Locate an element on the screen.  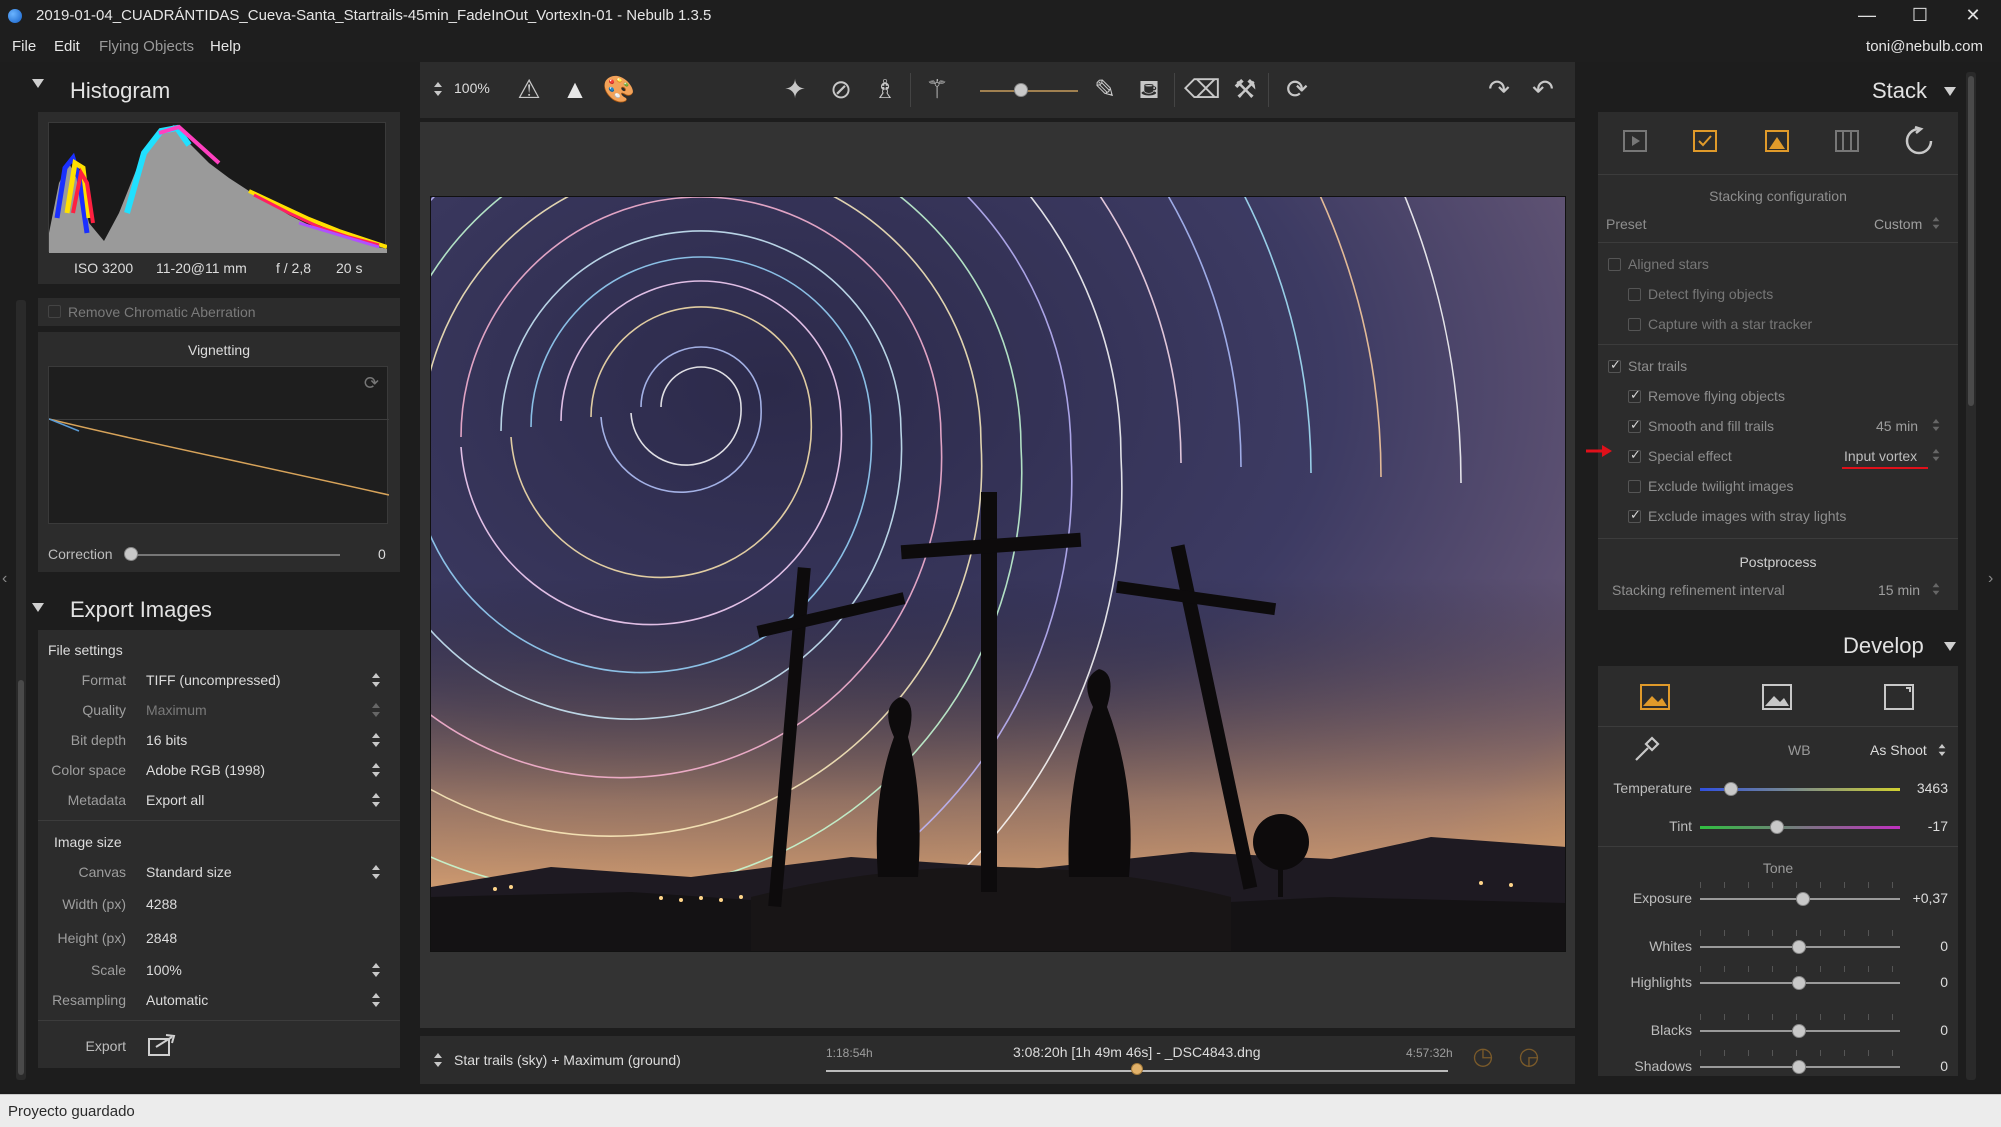
scale-select: 100% is located at coordinates (164, 970).